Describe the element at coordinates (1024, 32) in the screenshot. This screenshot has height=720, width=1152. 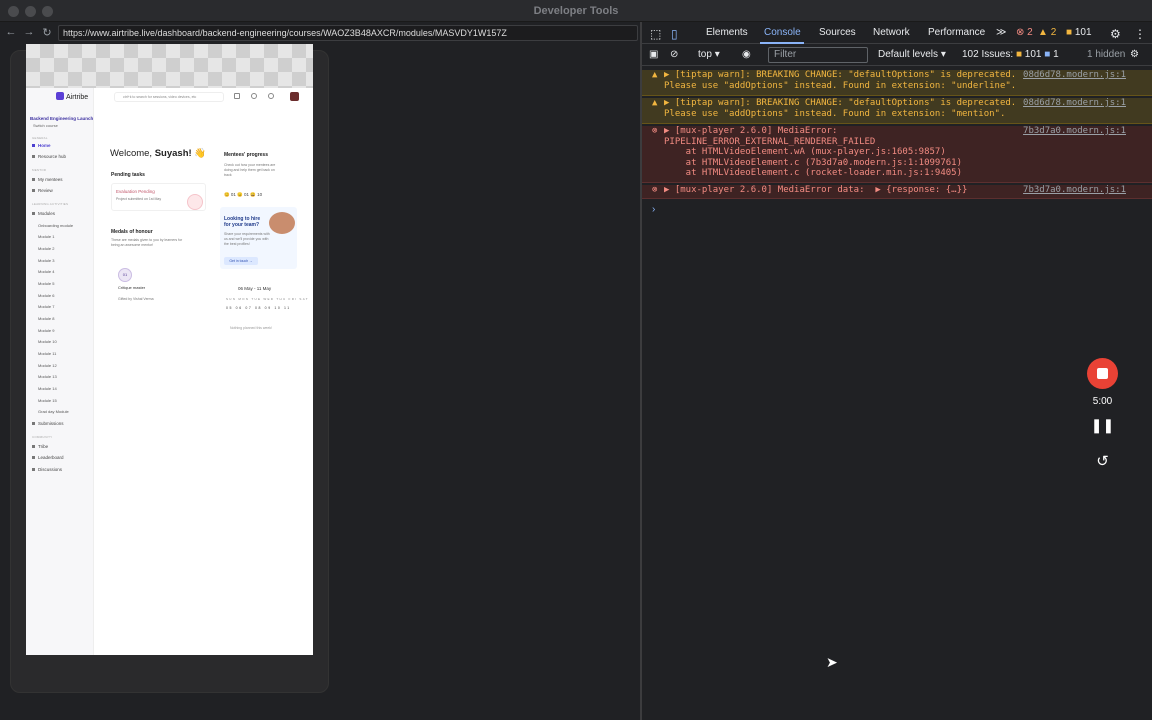
I see `error-count-badge: ⊗ 2` at that location.